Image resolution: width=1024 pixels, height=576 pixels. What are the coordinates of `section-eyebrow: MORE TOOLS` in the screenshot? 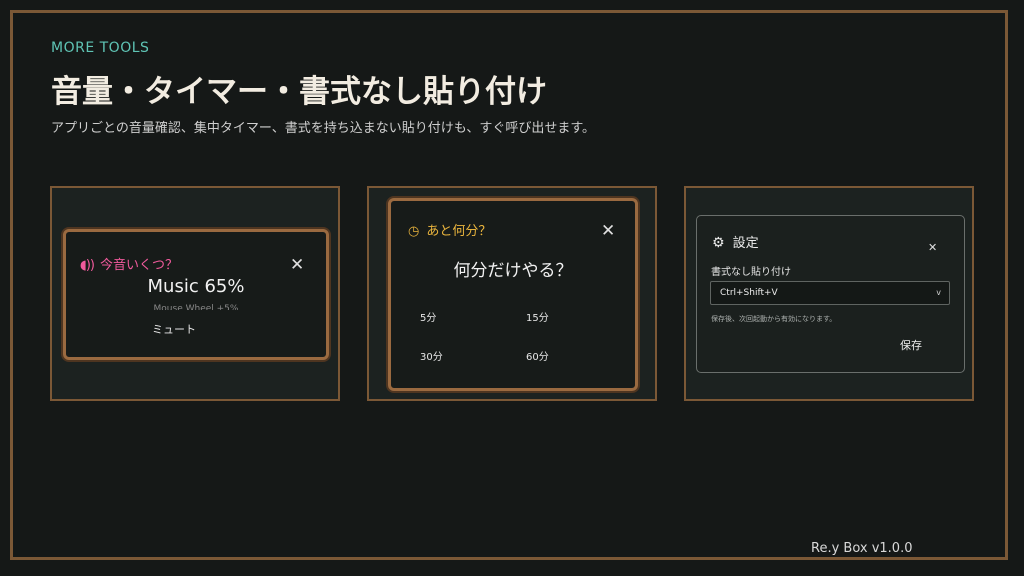 It's located at (100, 48).